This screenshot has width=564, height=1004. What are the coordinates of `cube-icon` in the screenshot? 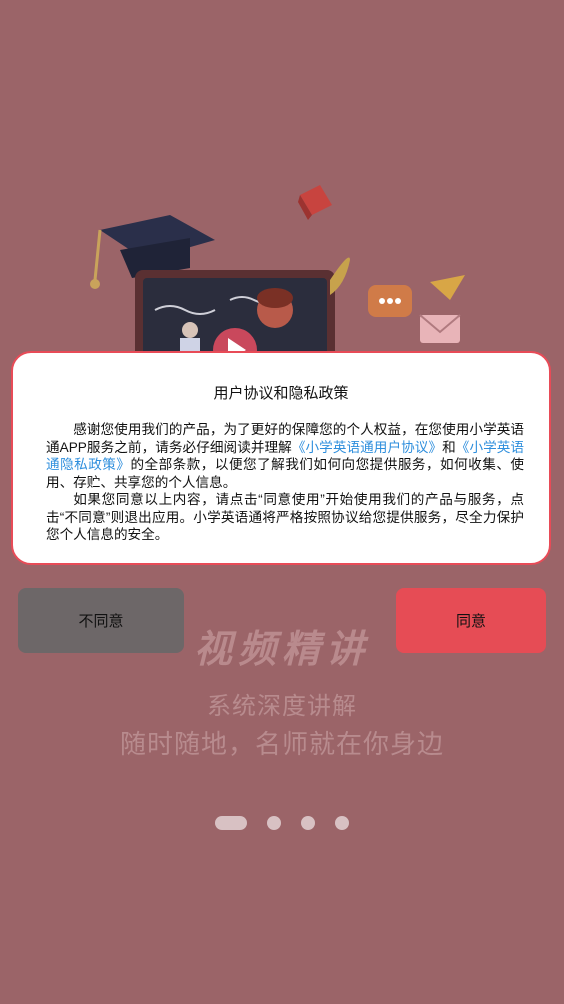 It's located at (315, 202).